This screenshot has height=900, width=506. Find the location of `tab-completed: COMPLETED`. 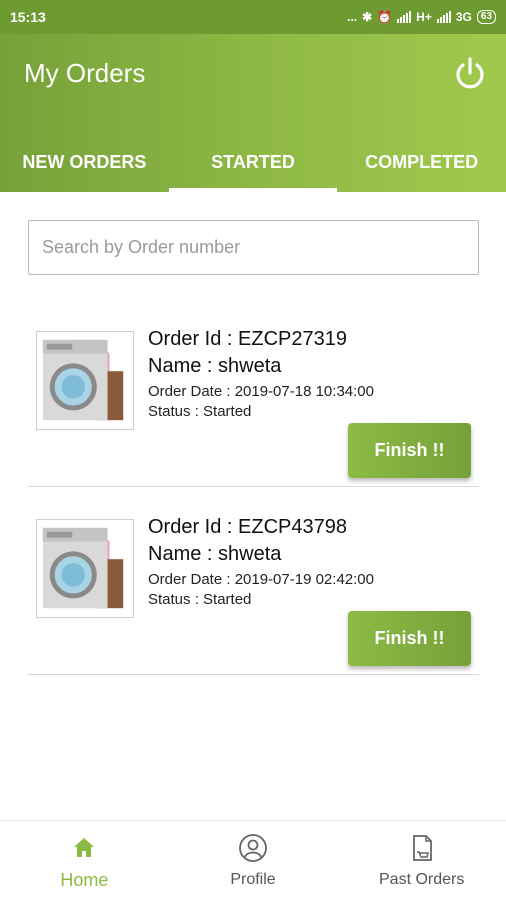

tab-completed: COMPLETED is located at coordinates (421, 162).